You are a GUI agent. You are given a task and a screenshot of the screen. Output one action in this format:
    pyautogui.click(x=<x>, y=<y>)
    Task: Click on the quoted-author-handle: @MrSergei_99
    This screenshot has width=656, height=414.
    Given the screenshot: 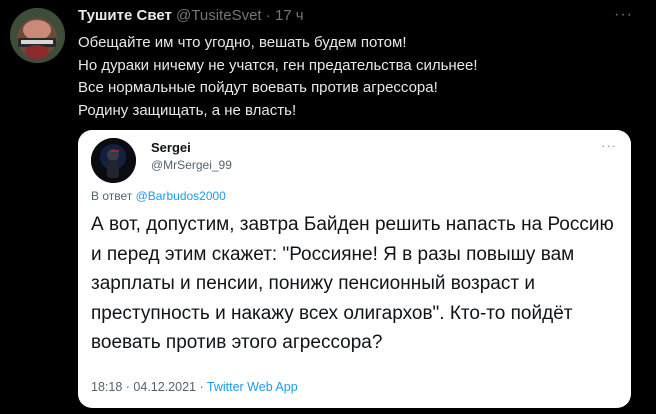 What is the action you would take?
    pyautogui.click(x=191, y=165)
    